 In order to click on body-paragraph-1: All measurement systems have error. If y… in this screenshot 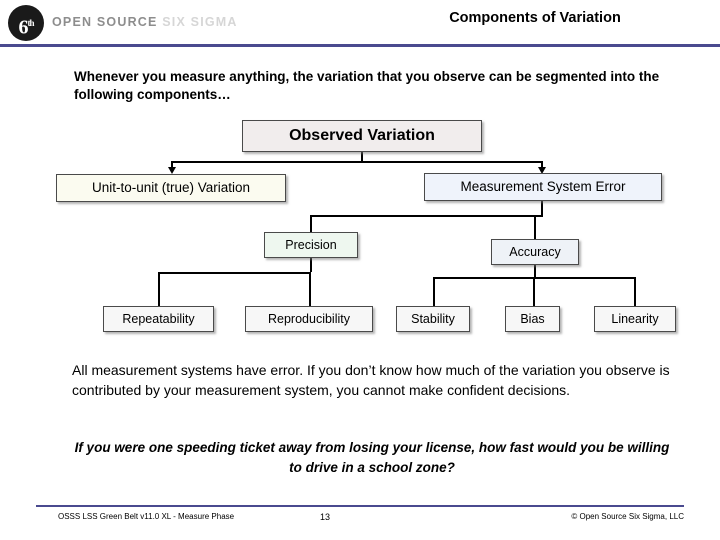, I will do `click(371, 380)`.